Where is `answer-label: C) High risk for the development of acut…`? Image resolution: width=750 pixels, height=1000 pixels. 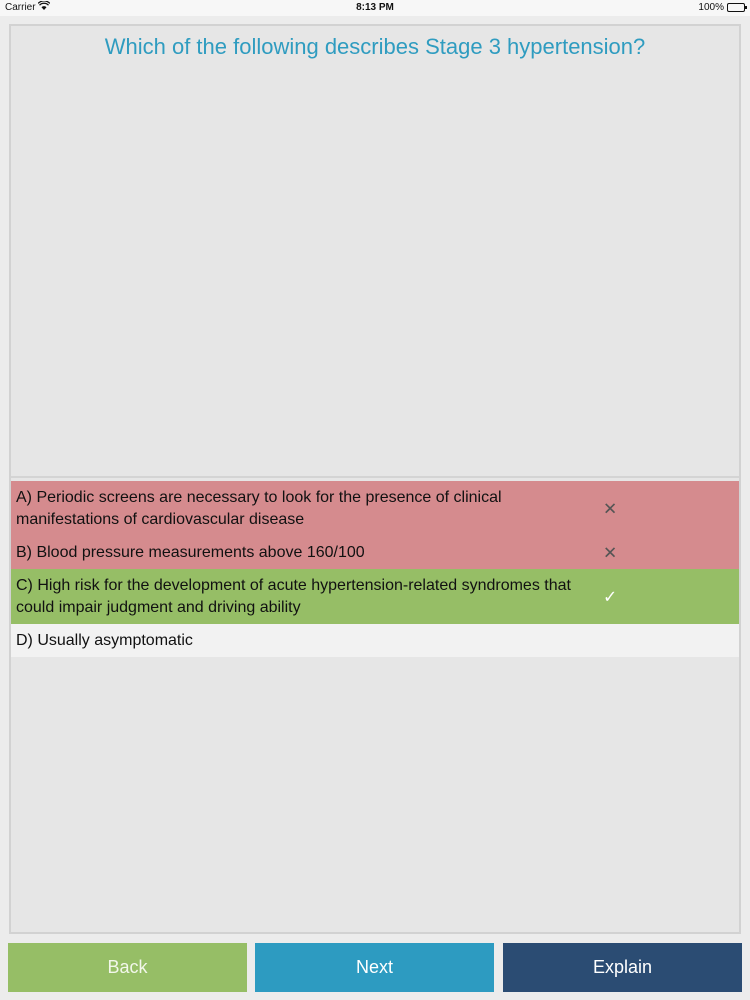 answer-label: C) High risk for the development of acut… is located at coordinates (293, 596).